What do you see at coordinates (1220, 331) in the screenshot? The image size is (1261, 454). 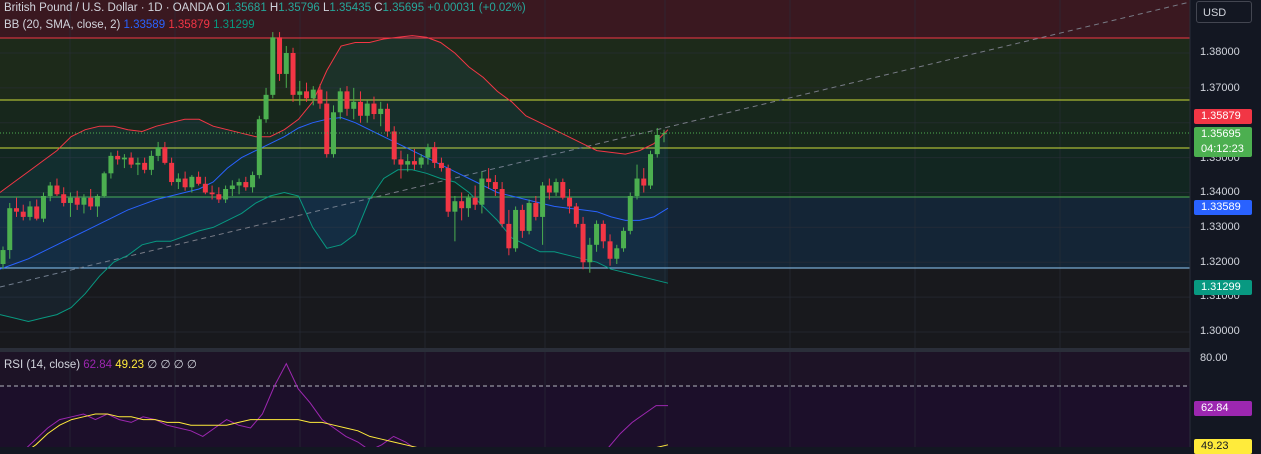 I see `price-tick: 1.30000` at bounding box center [1220, 331].